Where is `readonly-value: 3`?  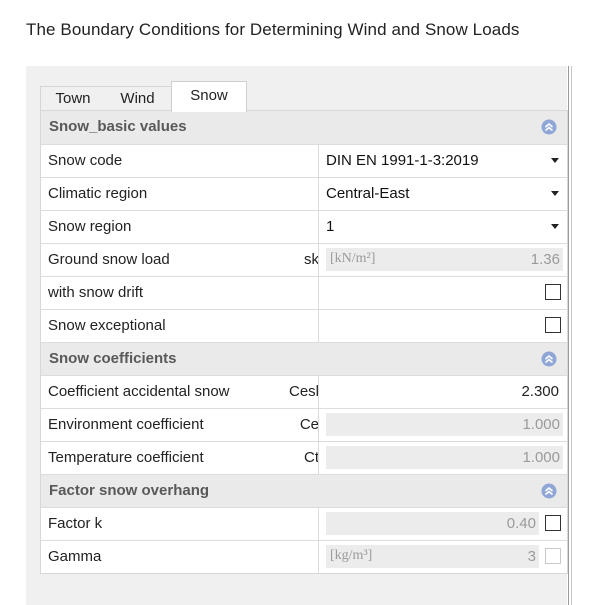
readonly-value: 3 is located at coordinates (531, 556).